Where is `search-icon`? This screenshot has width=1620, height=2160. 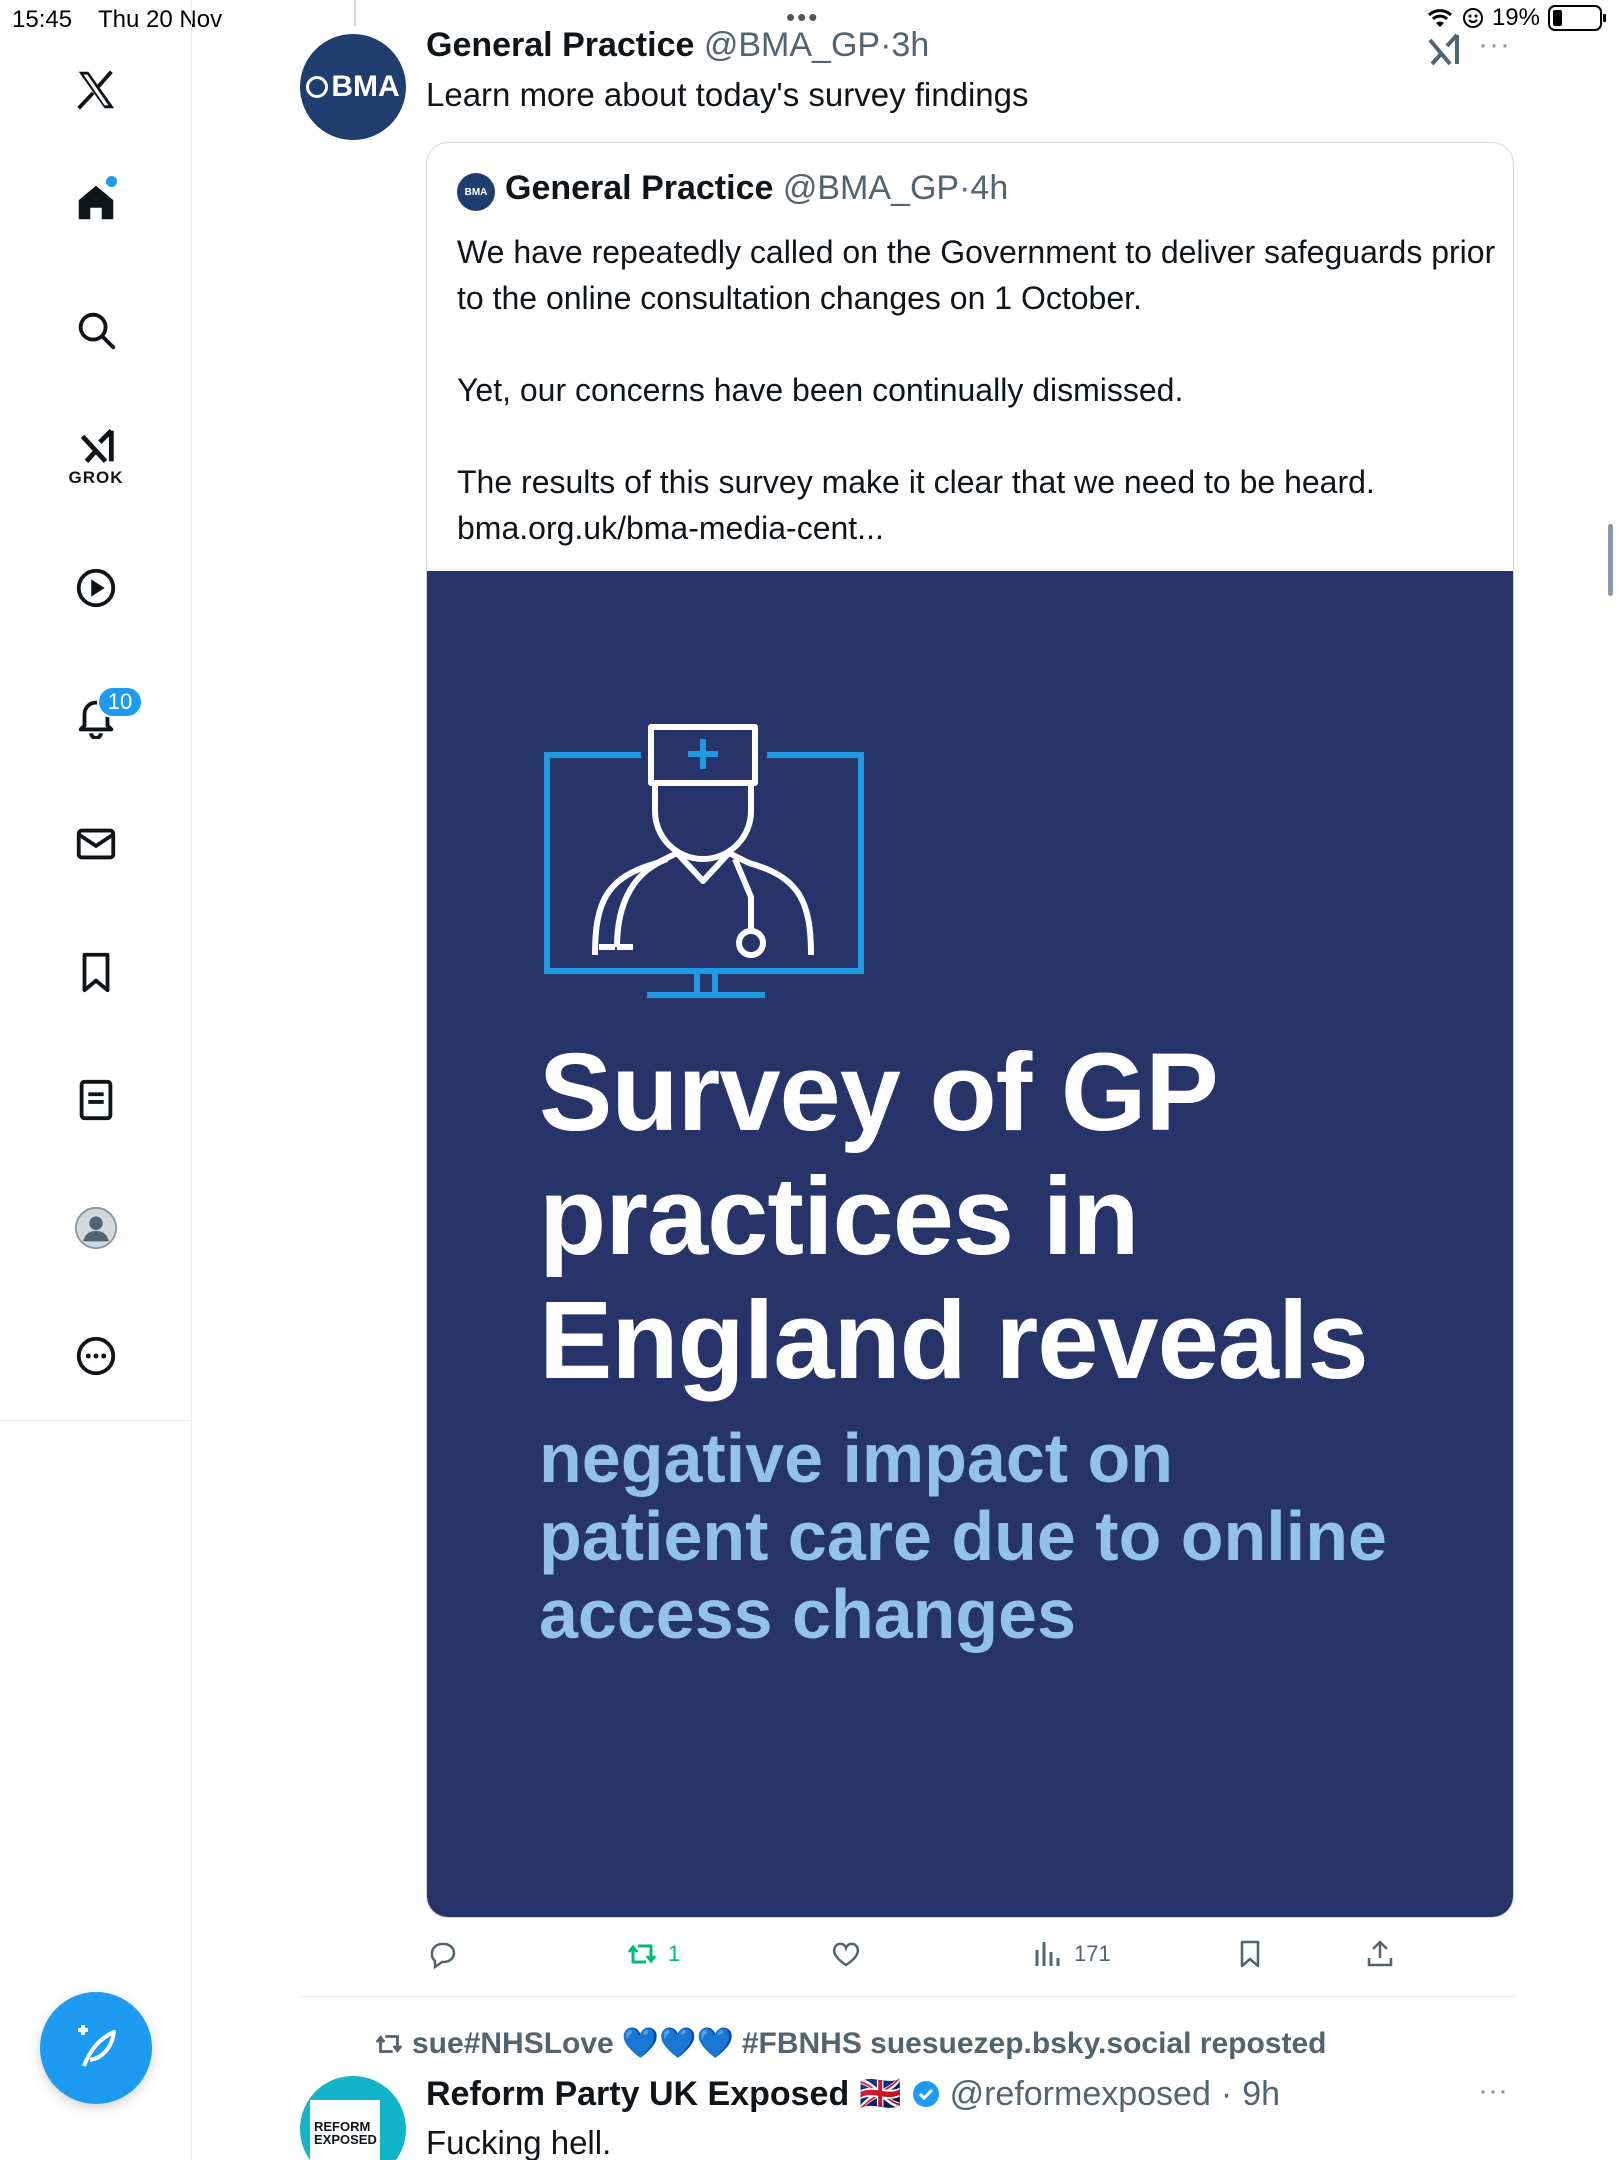
search-icon is located at coordinates (96, 330).